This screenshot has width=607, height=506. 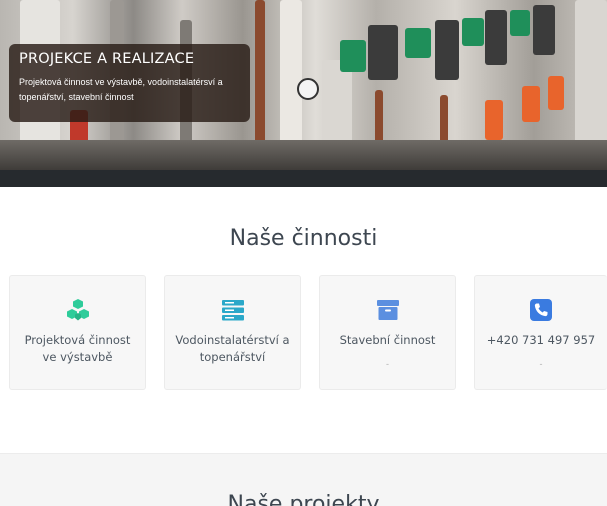 What do you see at coordinates (387, 332) in the screenshot?
I see `service-card-construction: Stavební činnost -` at bounding box center [387, 332].